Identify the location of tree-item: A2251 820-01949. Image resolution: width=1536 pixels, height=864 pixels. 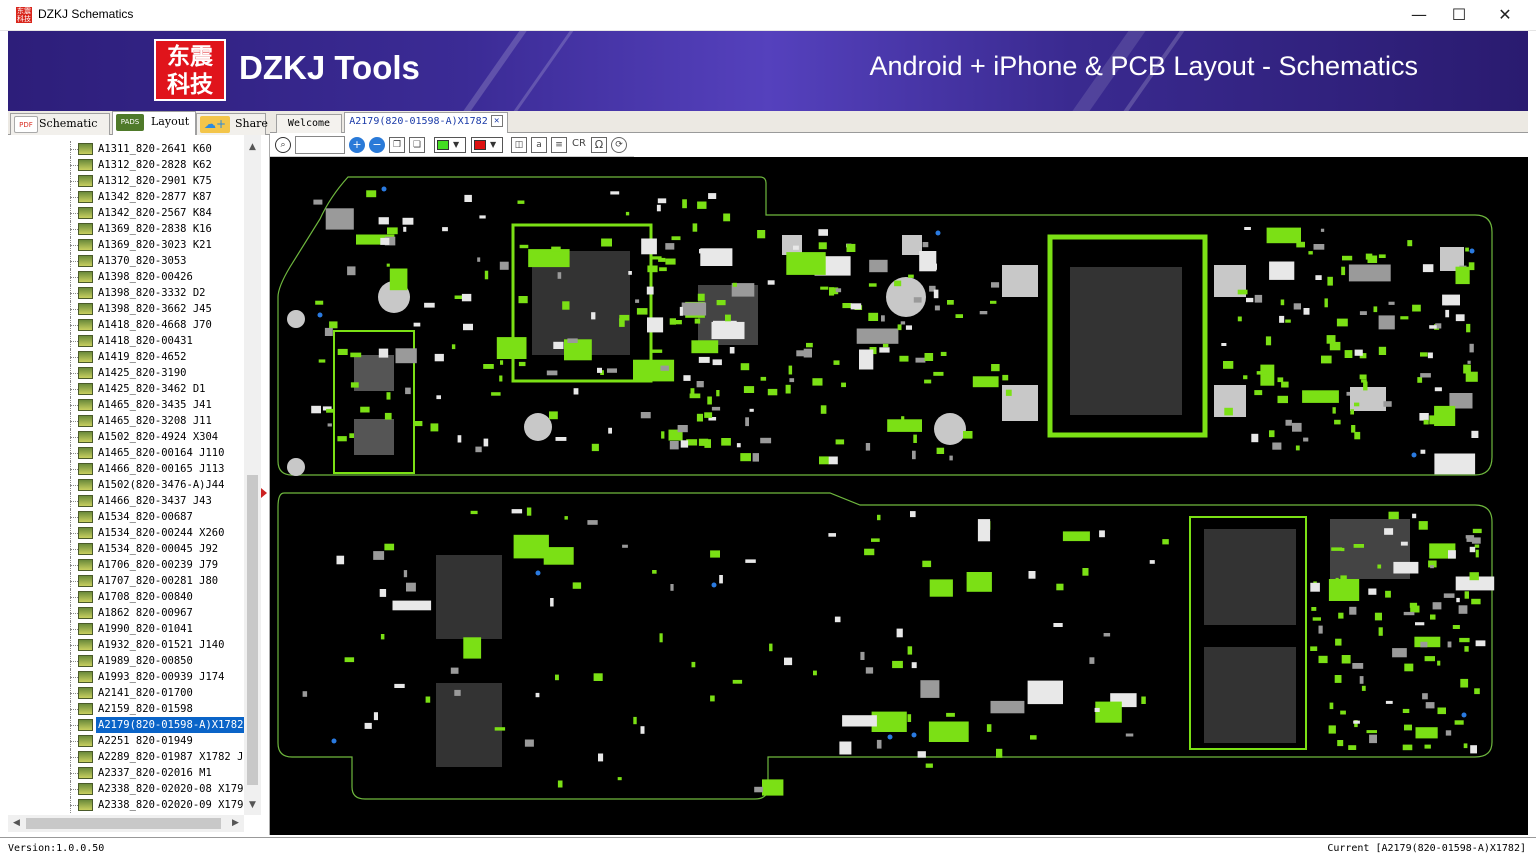
(131, 741).